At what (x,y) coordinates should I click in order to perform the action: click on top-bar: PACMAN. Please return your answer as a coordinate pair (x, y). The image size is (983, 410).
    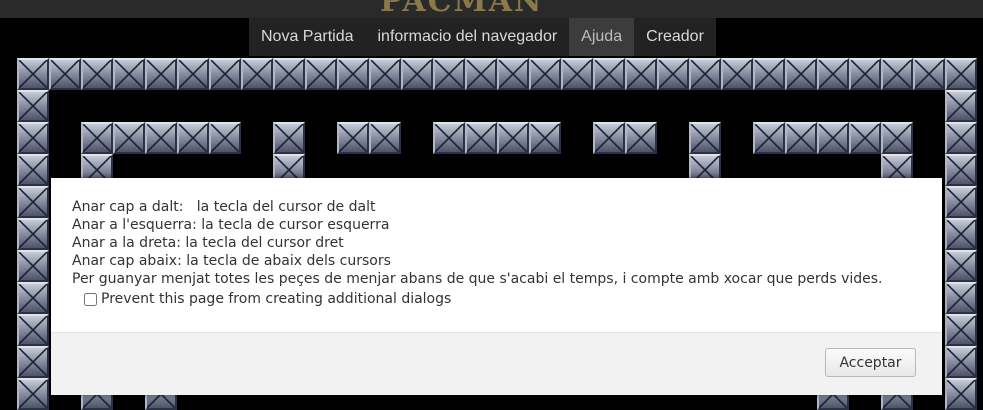
    Looking at the image, I should click on (491, 9).